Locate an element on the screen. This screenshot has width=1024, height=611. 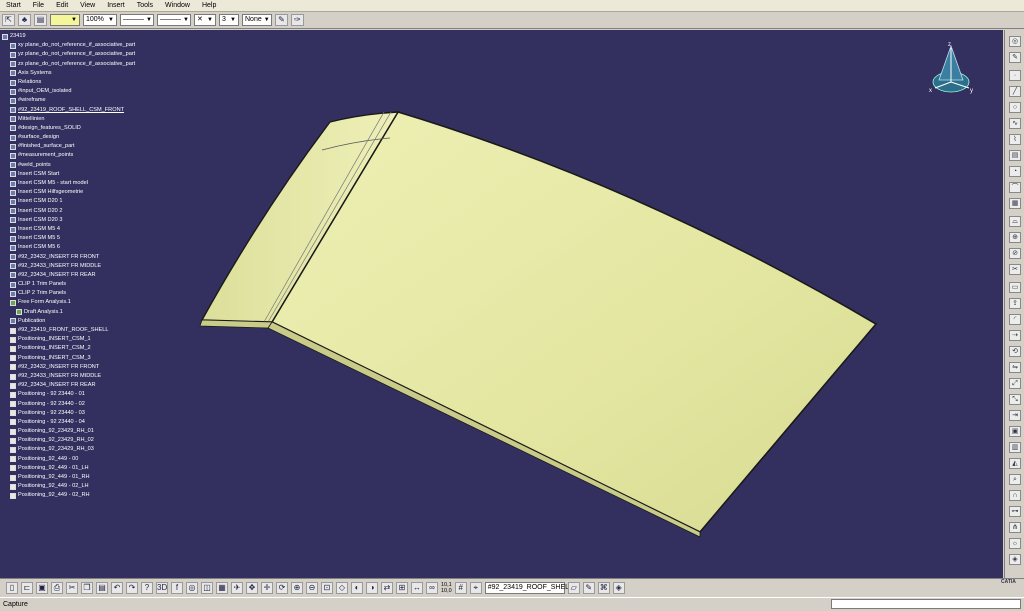
thickness-icon: ▥ is located at coordinates (1015, 447).